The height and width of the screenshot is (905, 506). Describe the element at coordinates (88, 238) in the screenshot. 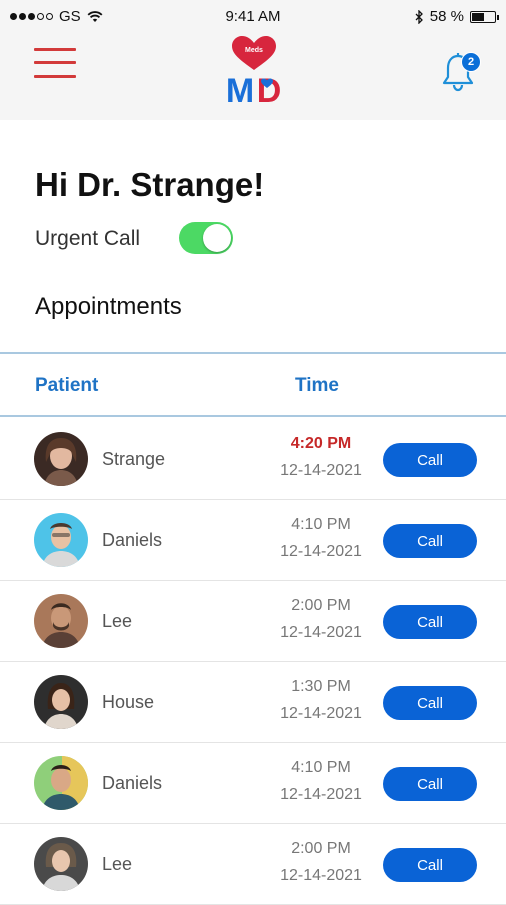

I see `urgent-call-label: Urgent Call` at that location.